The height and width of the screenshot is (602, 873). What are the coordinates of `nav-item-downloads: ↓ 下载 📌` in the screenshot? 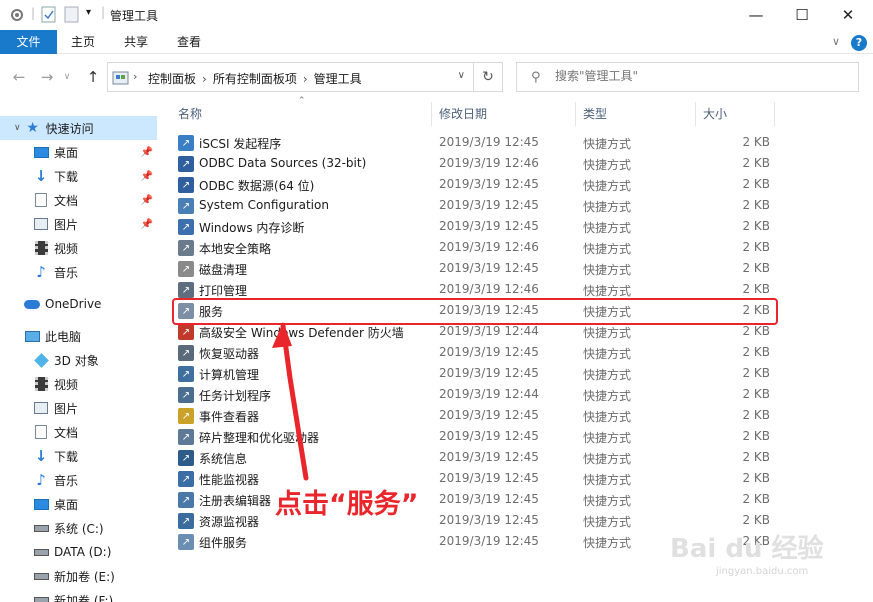 It's located at (78, 176).